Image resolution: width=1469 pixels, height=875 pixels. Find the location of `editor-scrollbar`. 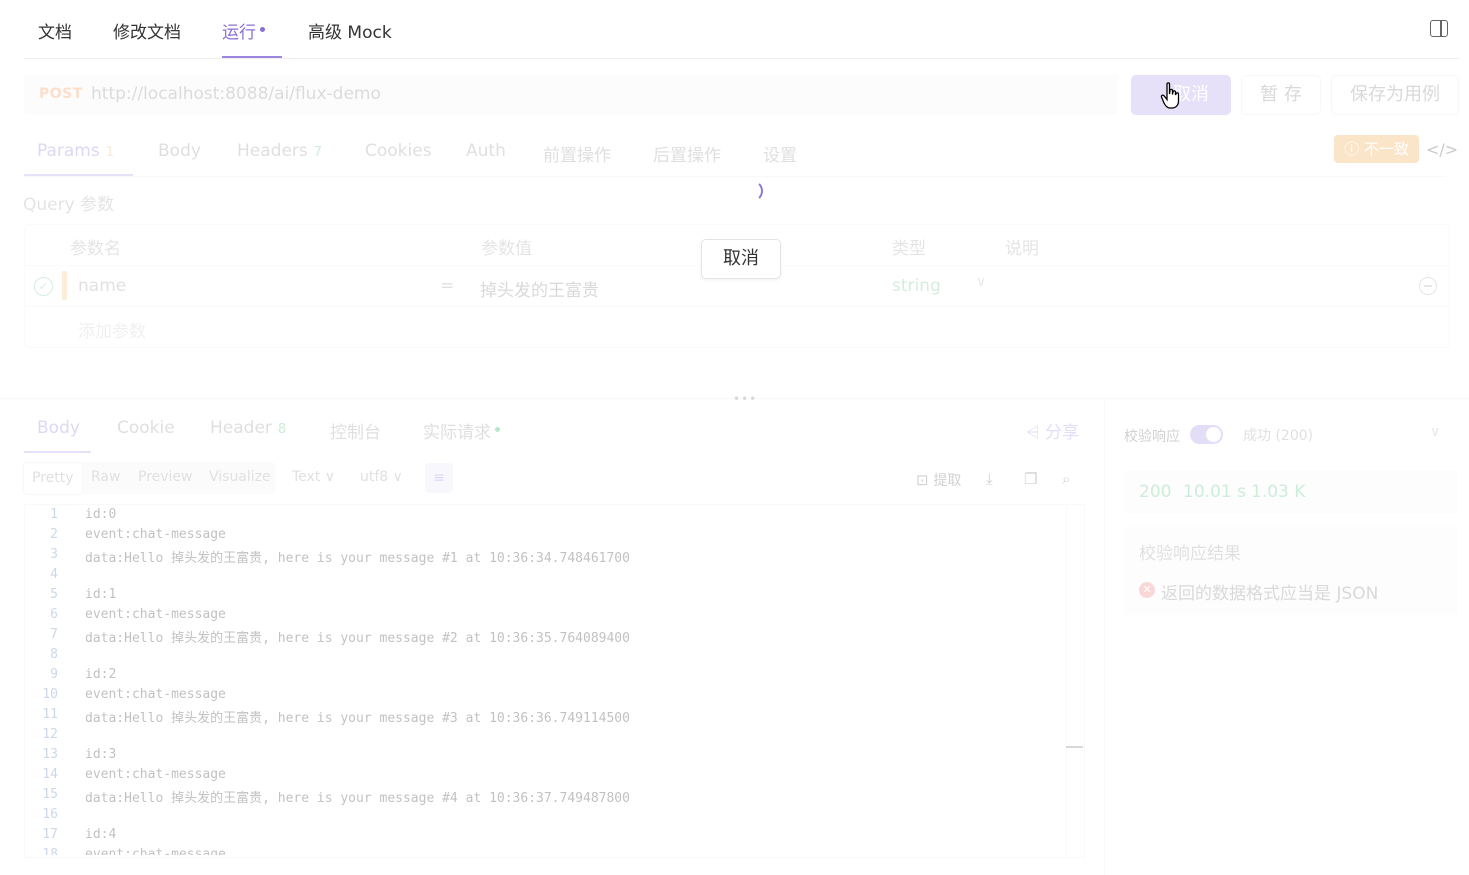

editor-scrollbar is located at coordinates (1074, 681).